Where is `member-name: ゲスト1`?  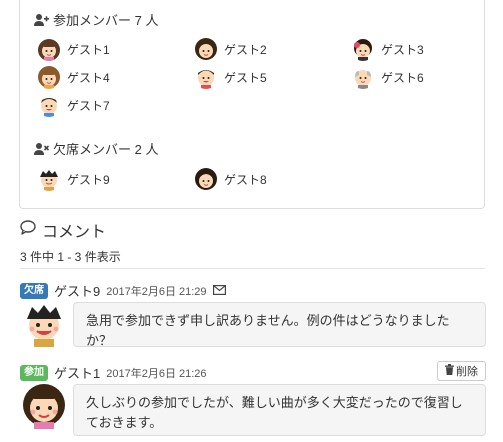
member-name: ゲスト1 is located at coordinates (88, 49).